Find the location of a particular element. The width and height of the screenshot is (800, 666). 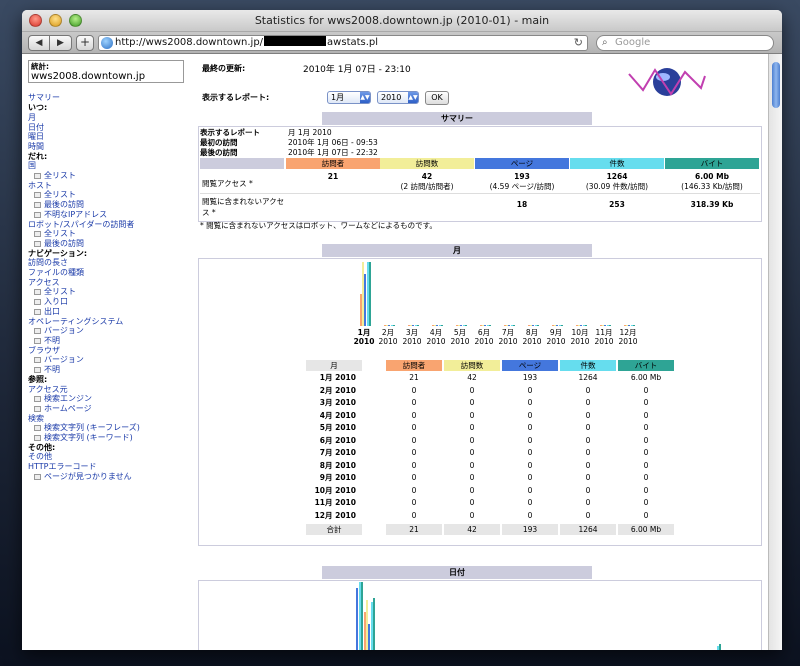

sidebar-subitem: 不明なIPアドレス is located at coordinates (106, 215).